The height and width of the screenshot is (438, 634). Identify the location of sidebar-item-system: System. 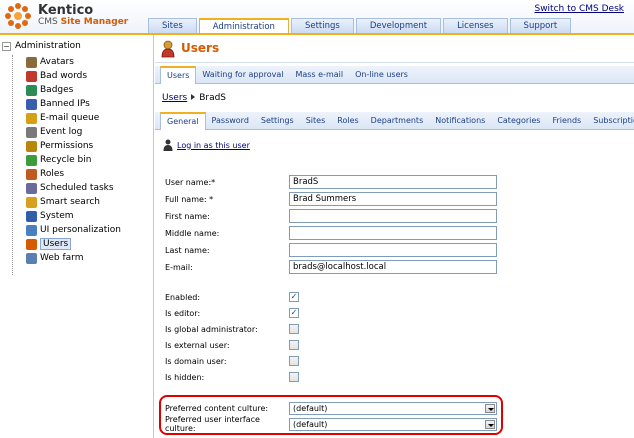
(73, 216).